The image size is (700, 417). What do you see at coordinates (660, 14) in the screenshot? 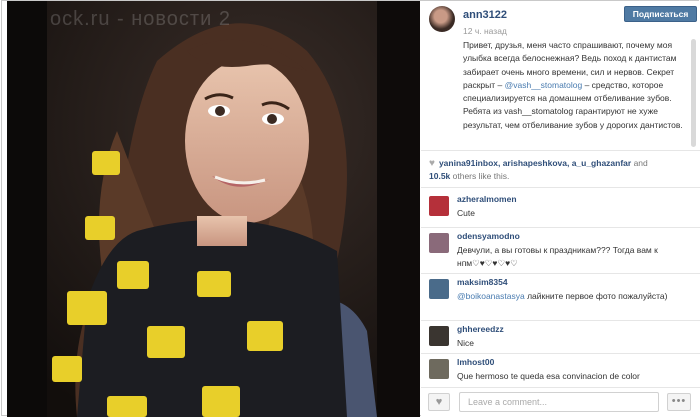
I see `follow-button: Подписаться` at bounding box center [660, 14].